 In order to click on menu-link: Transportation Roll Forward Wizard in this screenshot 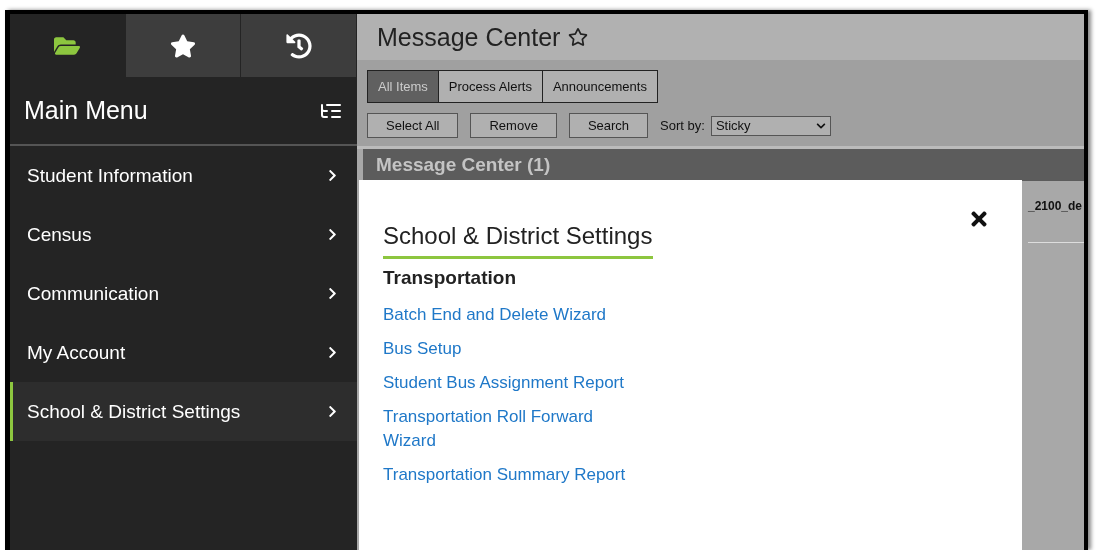, I will do `click(508, 429)`.